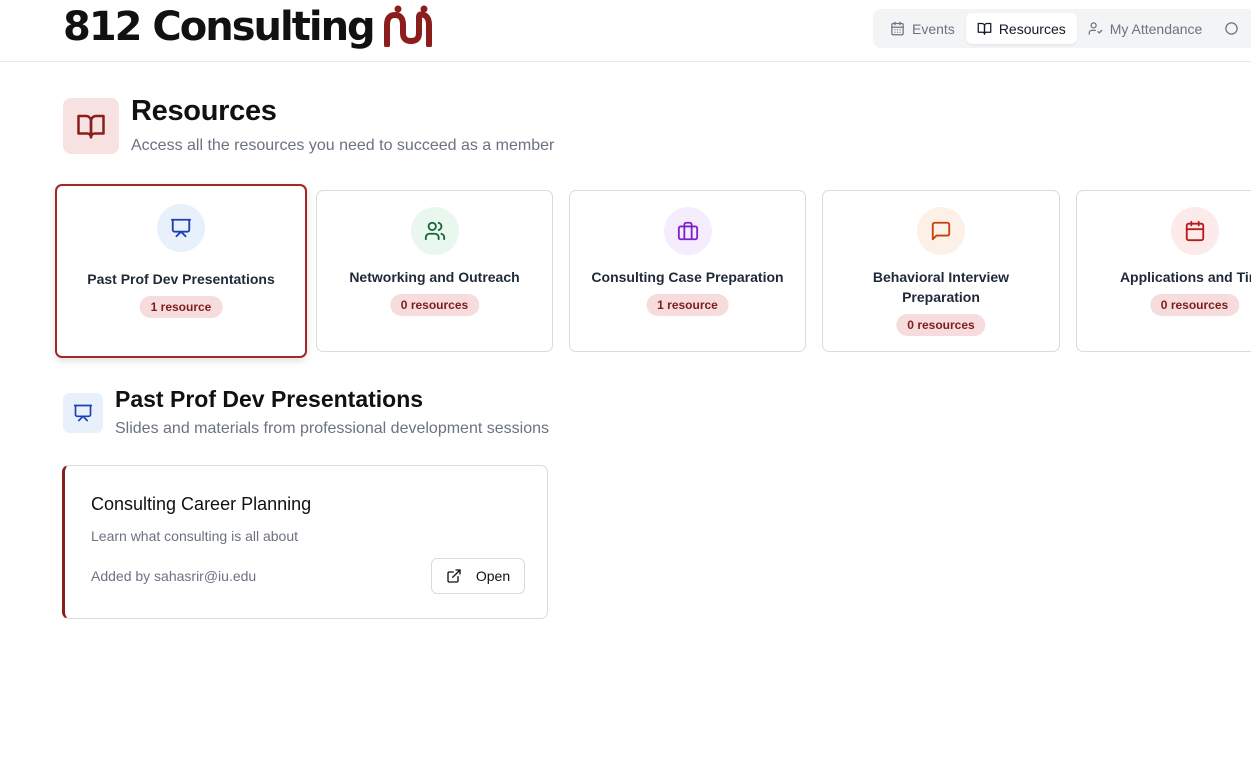 This screenshot has width=1251, height=782. I want to click on users-icon, so click(434, 231).